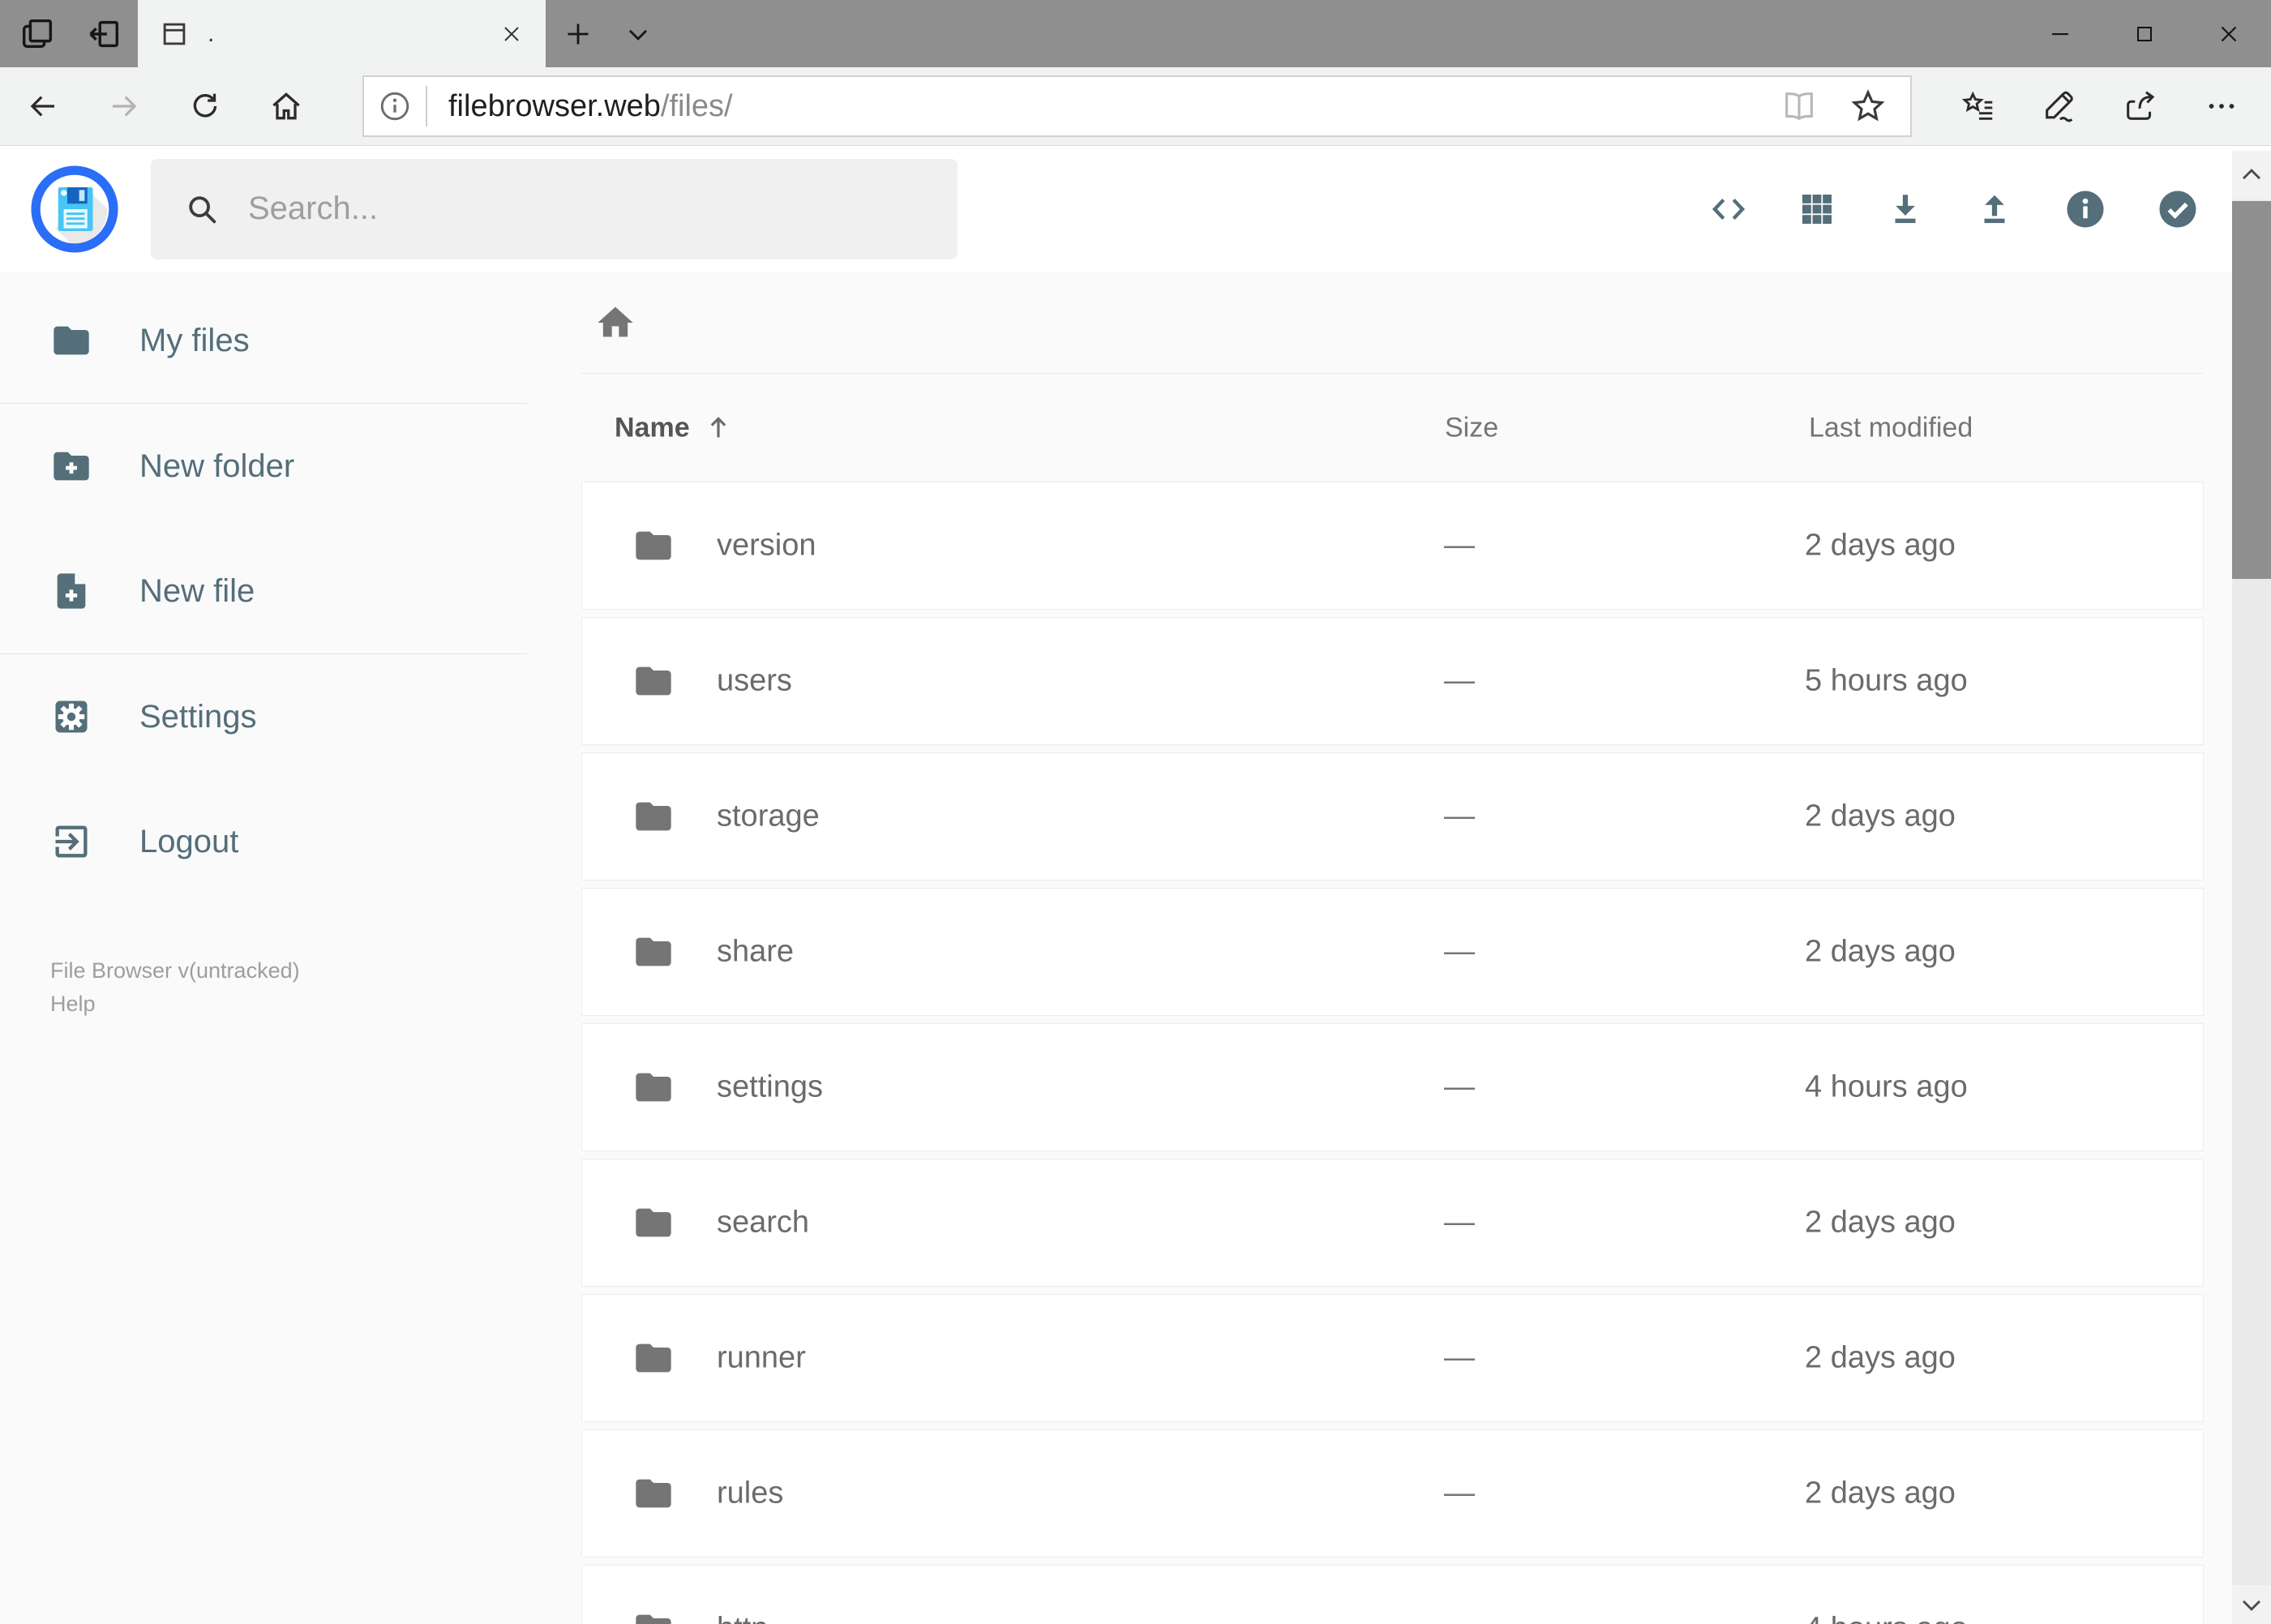 The image size is (2271, 1624). What do you see at coordinates (767, 546) in the screenshot?
I see `file-name: version` at bounding box center [767, 546].